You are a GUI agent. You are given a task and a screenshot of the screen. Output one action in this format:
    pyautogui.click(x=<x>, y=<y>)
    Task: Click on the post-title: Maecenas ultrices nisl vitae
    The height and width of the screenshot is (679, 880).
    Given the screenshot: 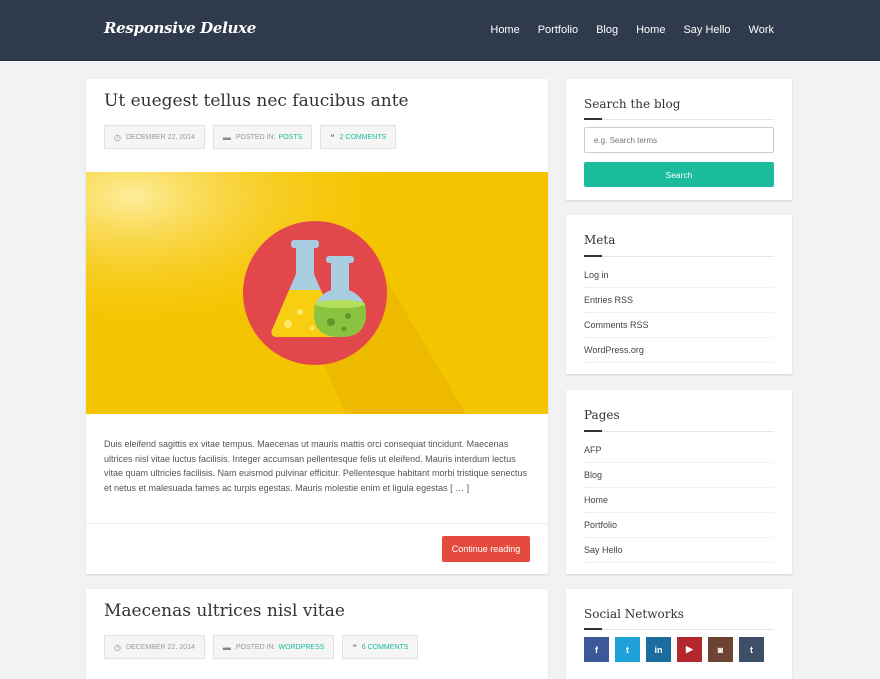 What is the action you would take?
    pyautogui.click(x=224, y=611)
    